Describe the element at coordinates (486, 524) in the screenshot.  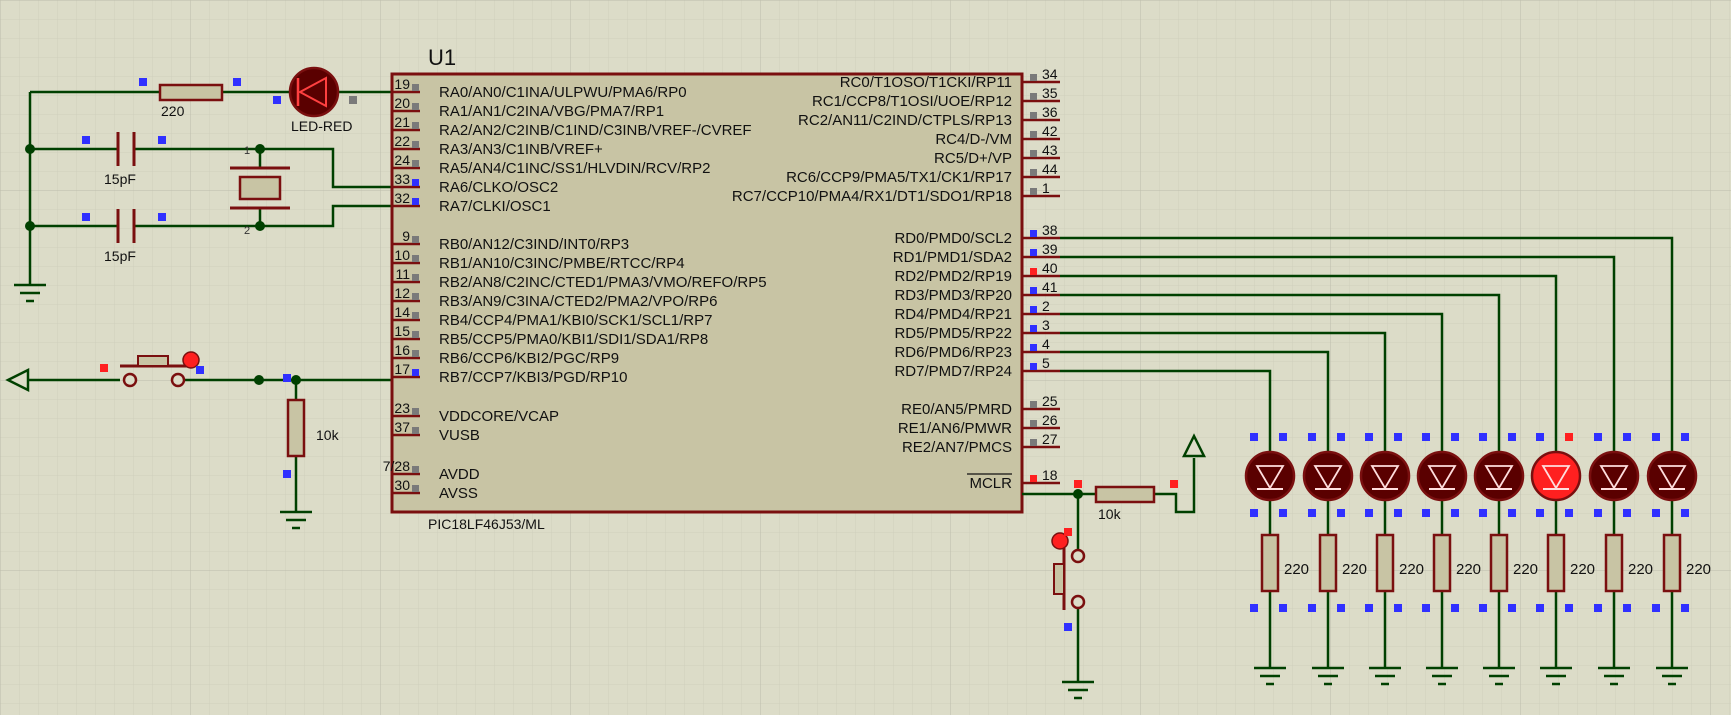
I see `chip-part-number: PIC18LF46J53/ML` at that location.